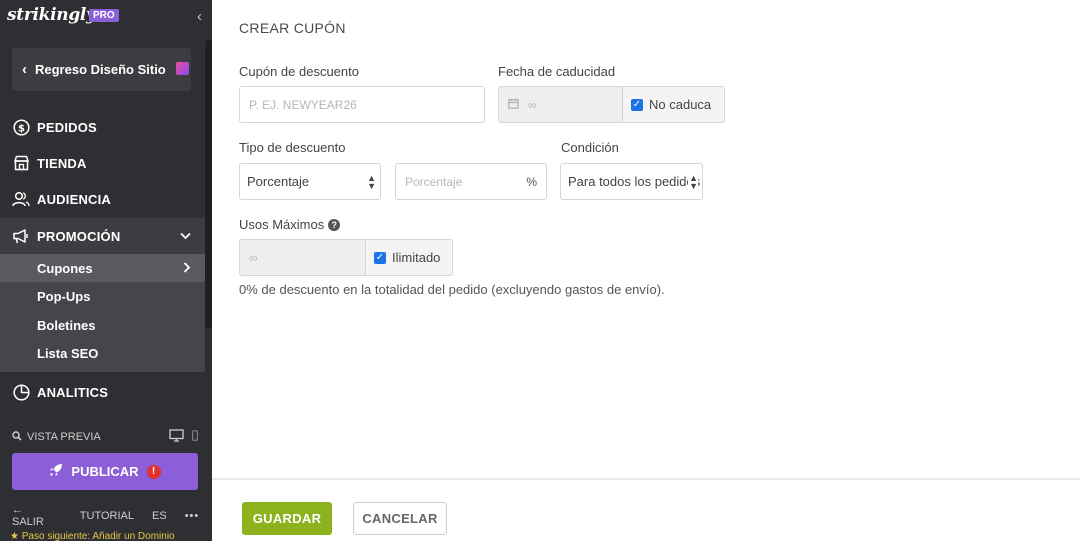  Describe the element at coordinates (65, 268) in the screenshot. I see `submenu-item-label: Cupones` at that location.